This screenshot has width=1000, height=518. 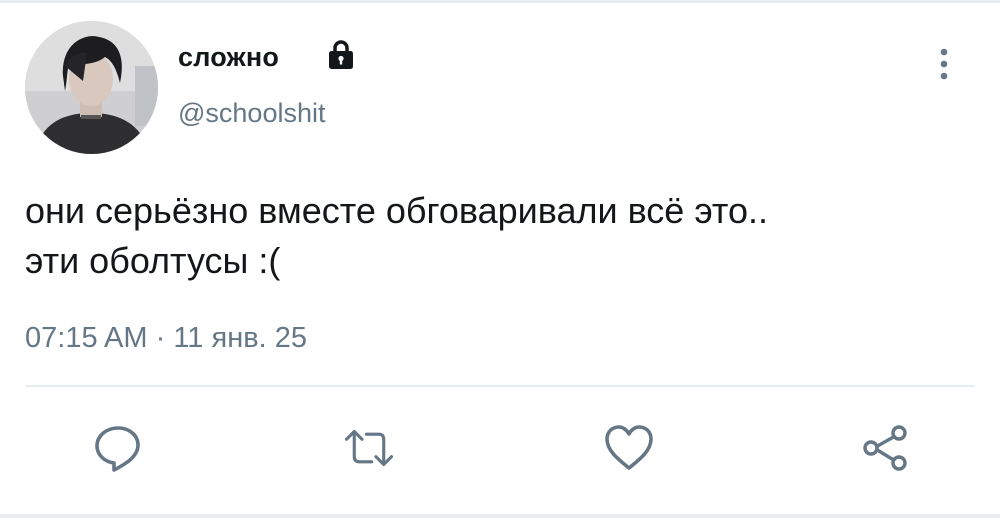 What do you see at coordinates (369, 448) in the screenshot?
I see `retweet-icon` at bounding box center [369, 448].